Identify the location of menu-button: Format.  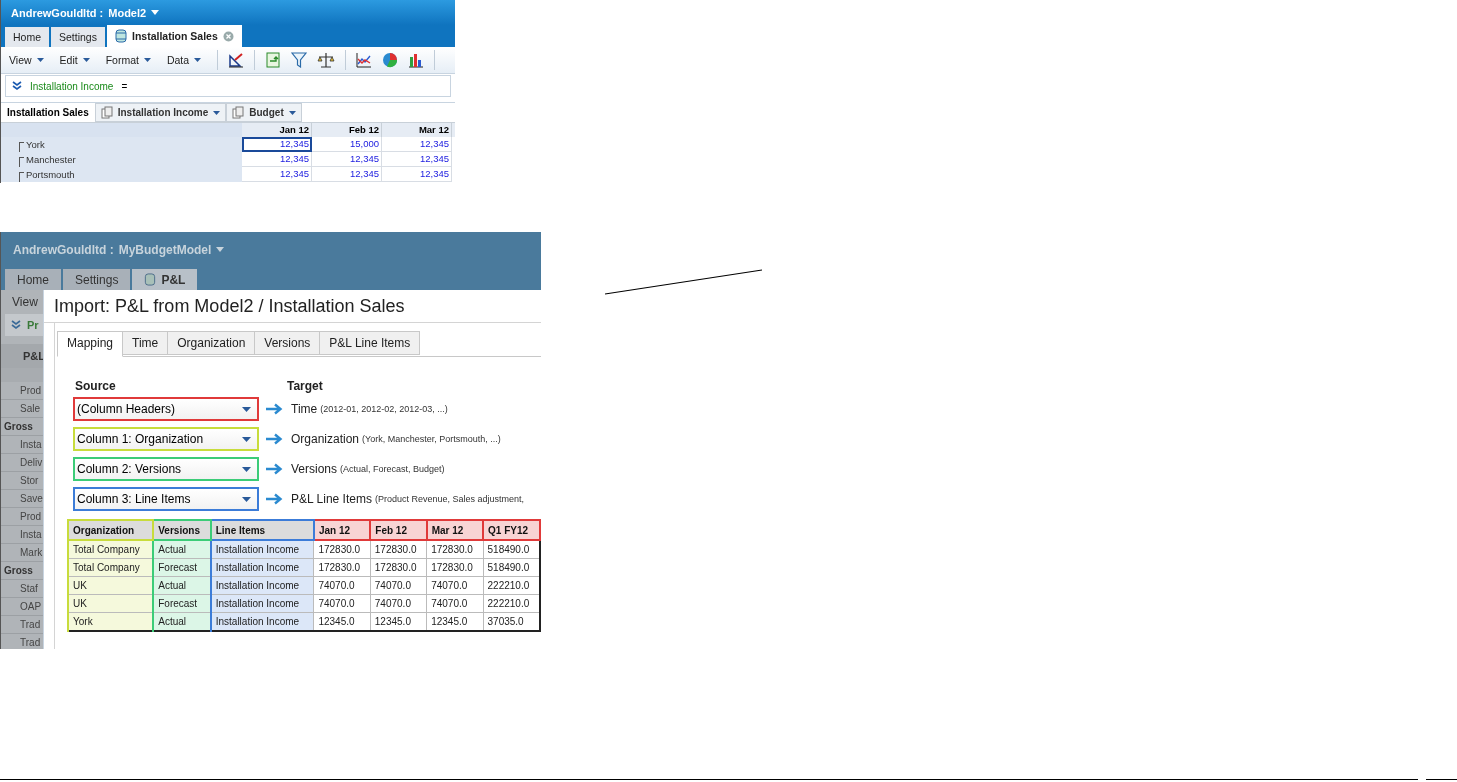
(128, 60).